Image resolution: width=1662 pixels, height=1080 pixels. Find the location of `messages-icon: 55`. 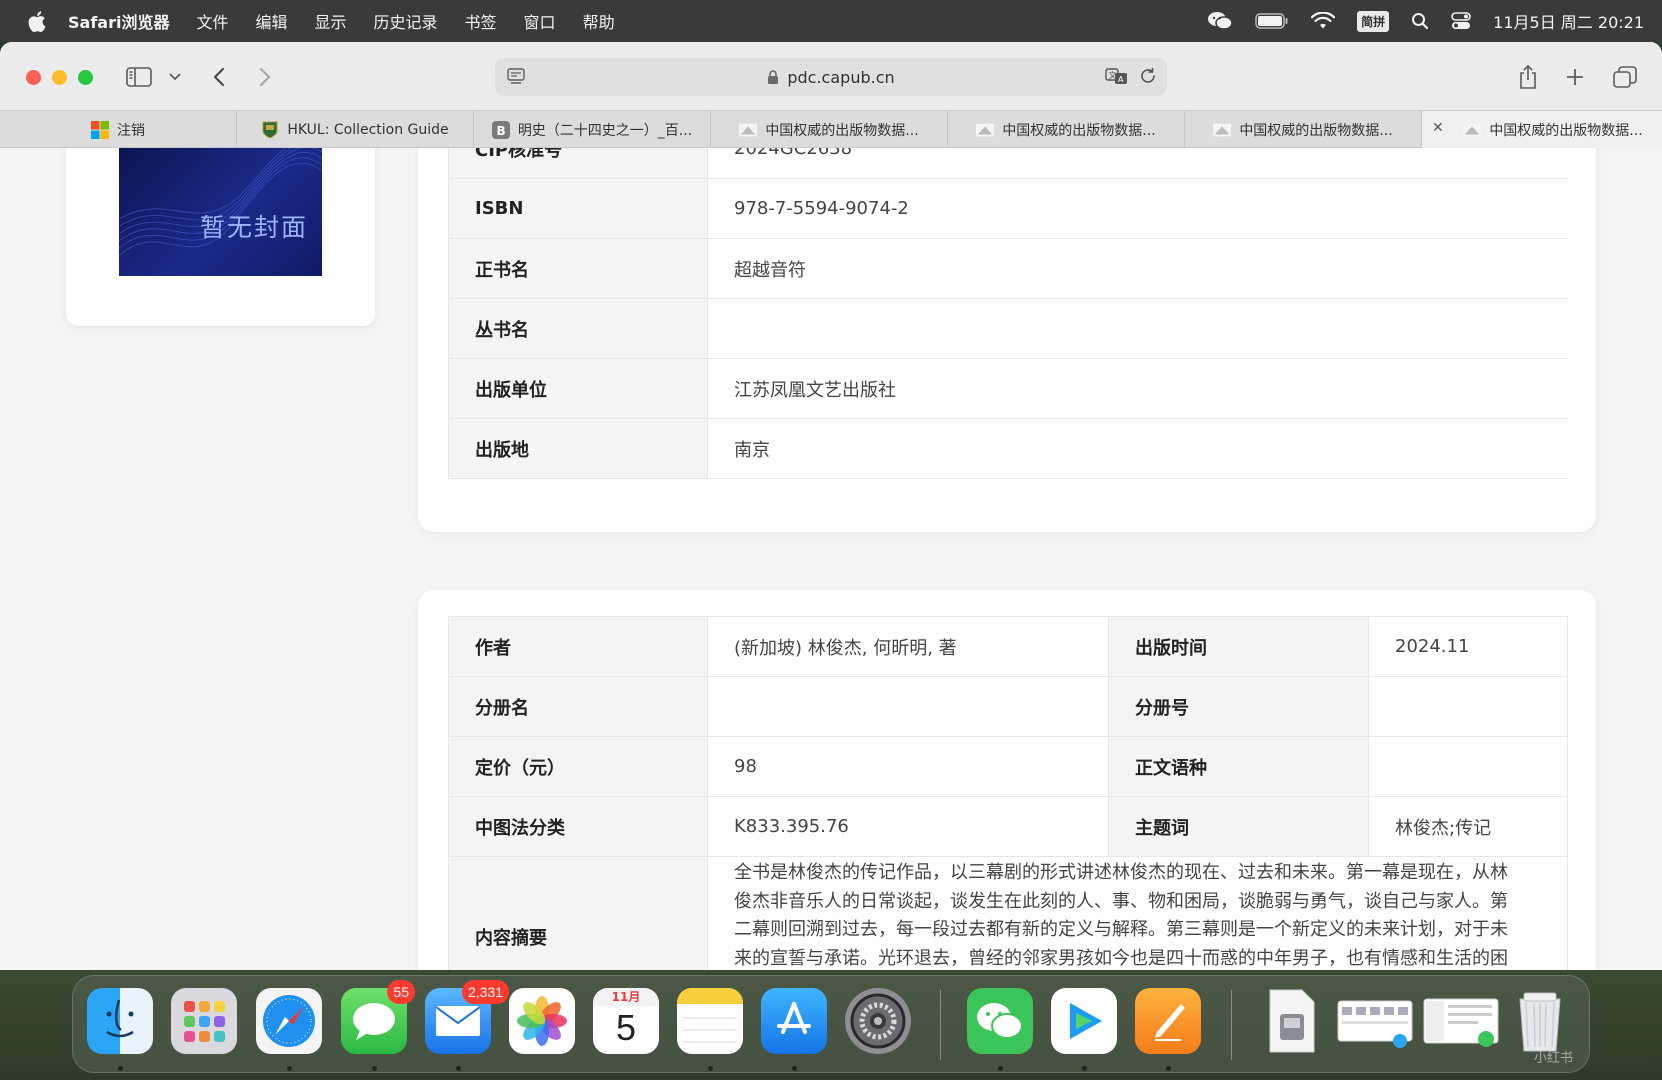

messages-icon: 55 is located at coordinates (378, 1017).